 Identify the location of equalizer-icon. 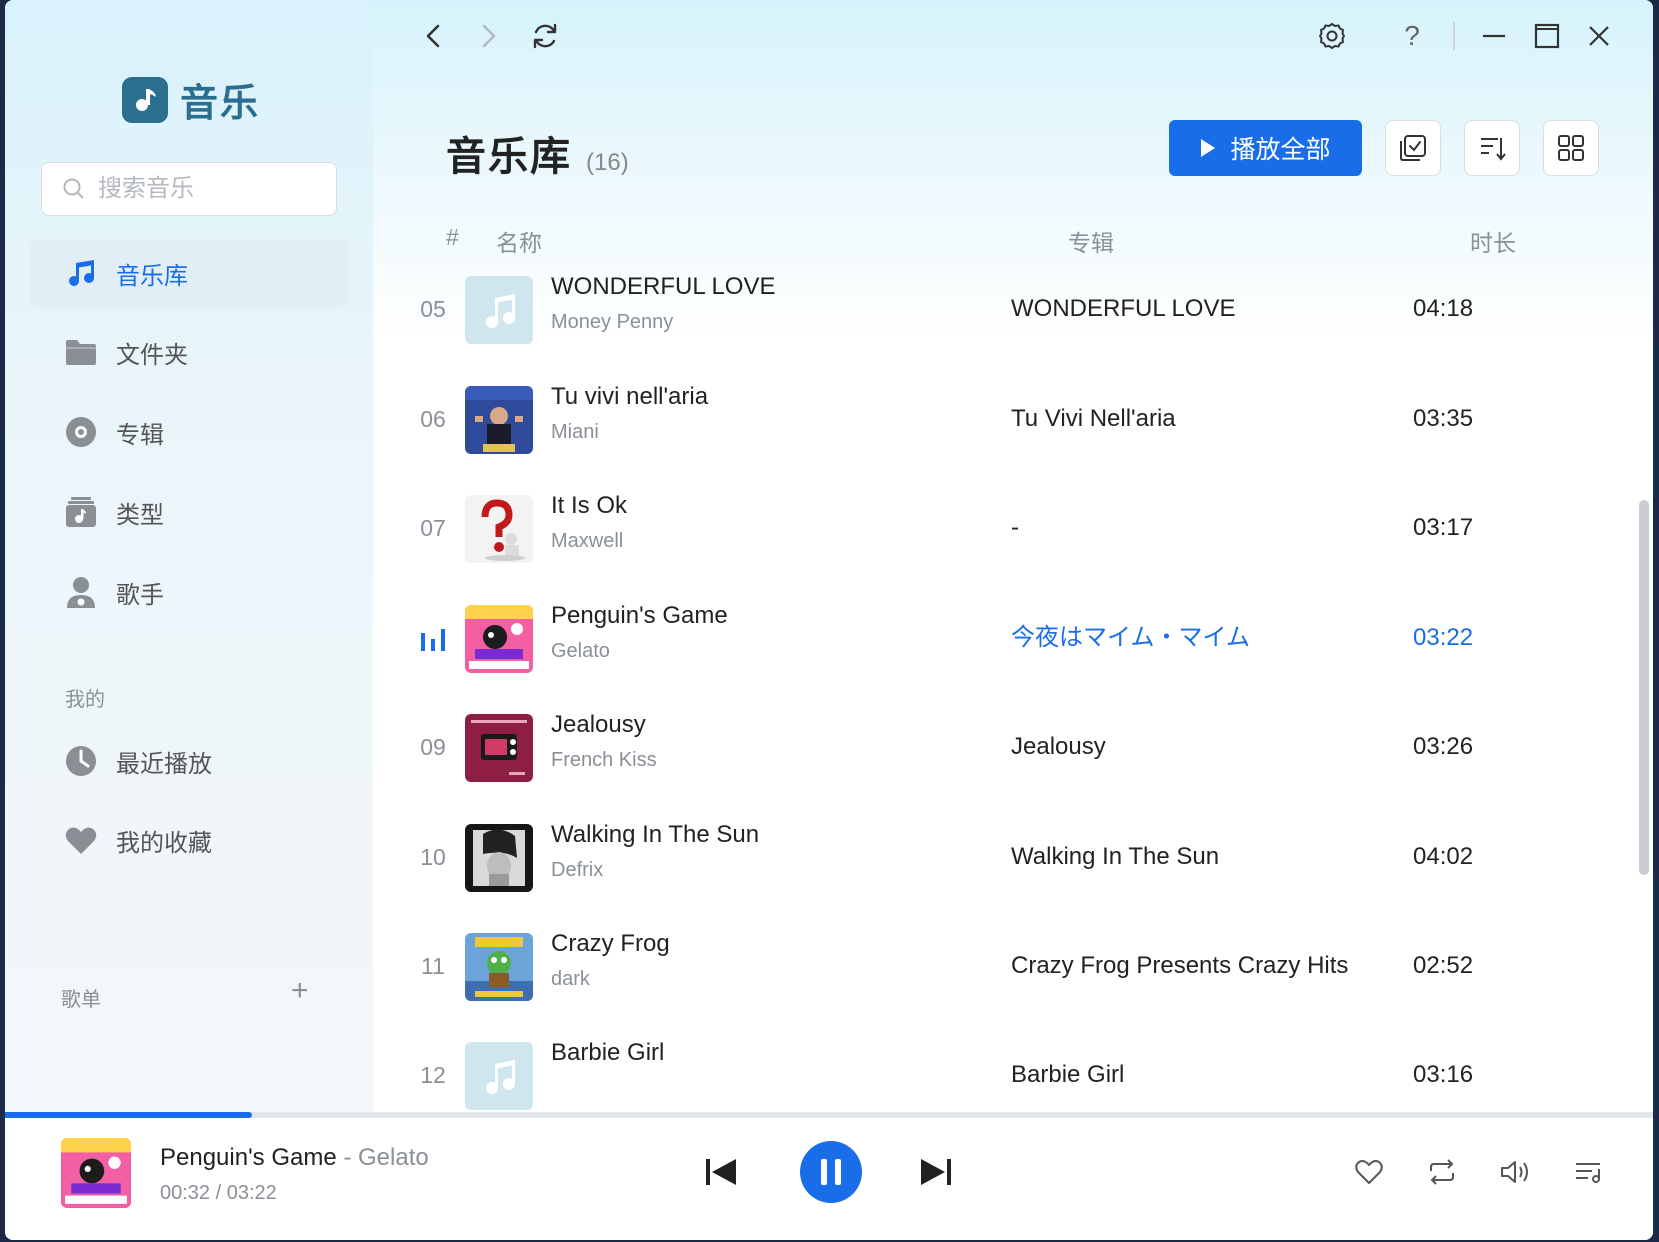
(433, 639).